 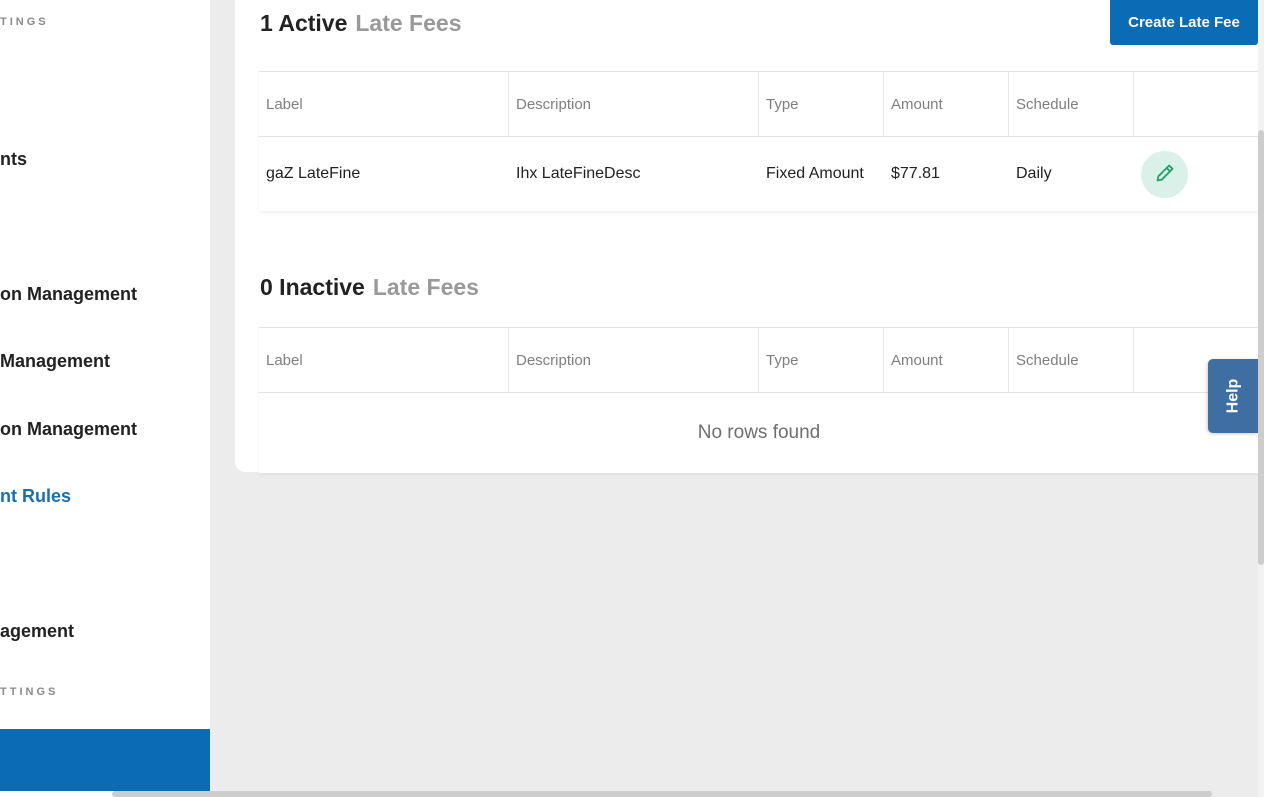 What do you see at coordinates (313, 173) in the screenshot?
I see `row-label: gaZ LateFine` at bounding box center [313, 173].